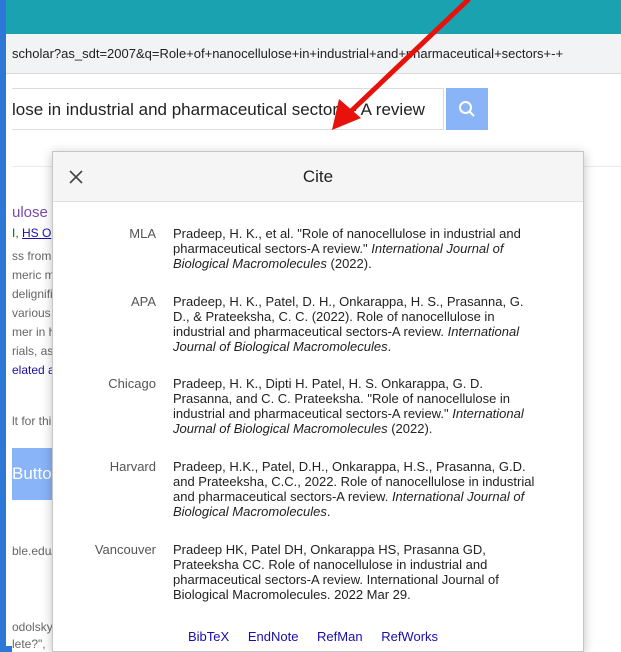 This screenshot has height=652, width=621. I want to click on search-button, so click(467, 109).